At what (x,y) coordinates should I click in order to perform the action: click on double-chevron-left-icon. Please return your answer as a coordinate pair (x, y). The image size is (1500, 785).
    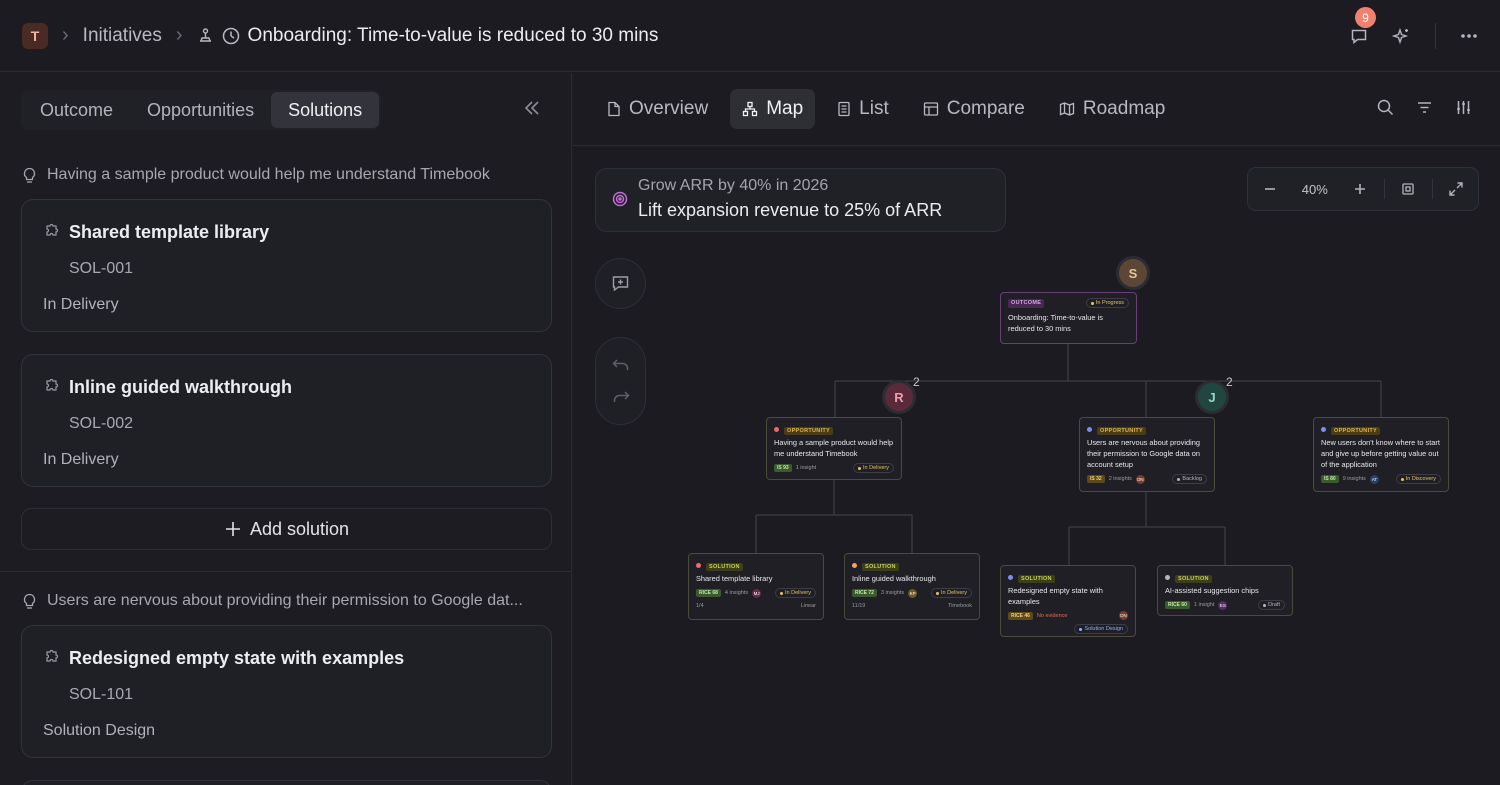
    Looking at the image, I should click on (531, 108).